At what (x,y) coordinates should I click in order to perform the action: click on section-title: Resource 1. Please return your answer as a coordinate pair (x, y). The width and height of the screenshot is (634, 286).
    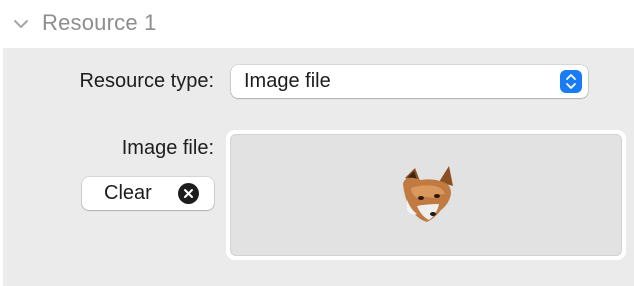
    Looking at the image, I should click on (99, 22).